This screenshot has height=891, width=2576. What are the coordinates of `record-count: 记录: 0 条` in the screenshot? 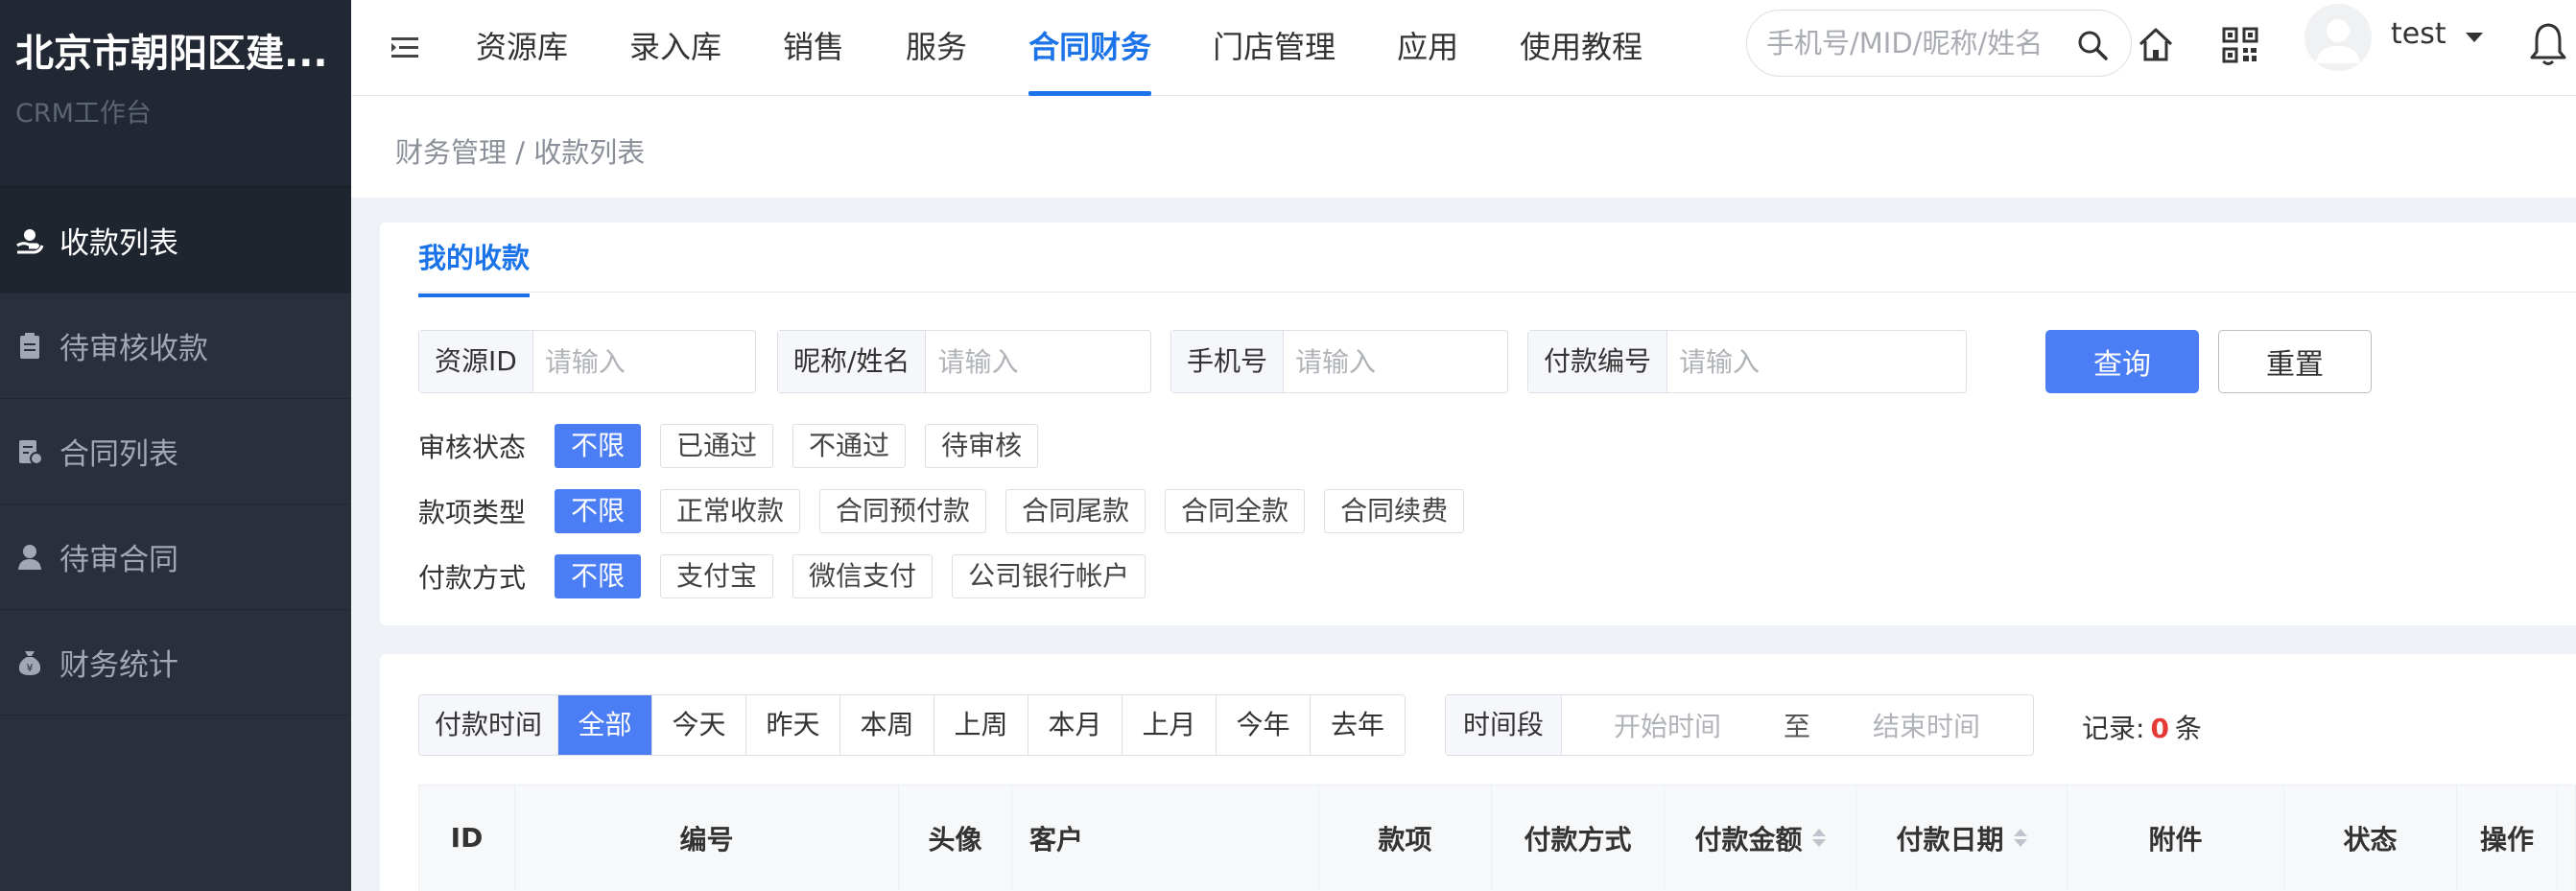 It's located at (2142, 727).